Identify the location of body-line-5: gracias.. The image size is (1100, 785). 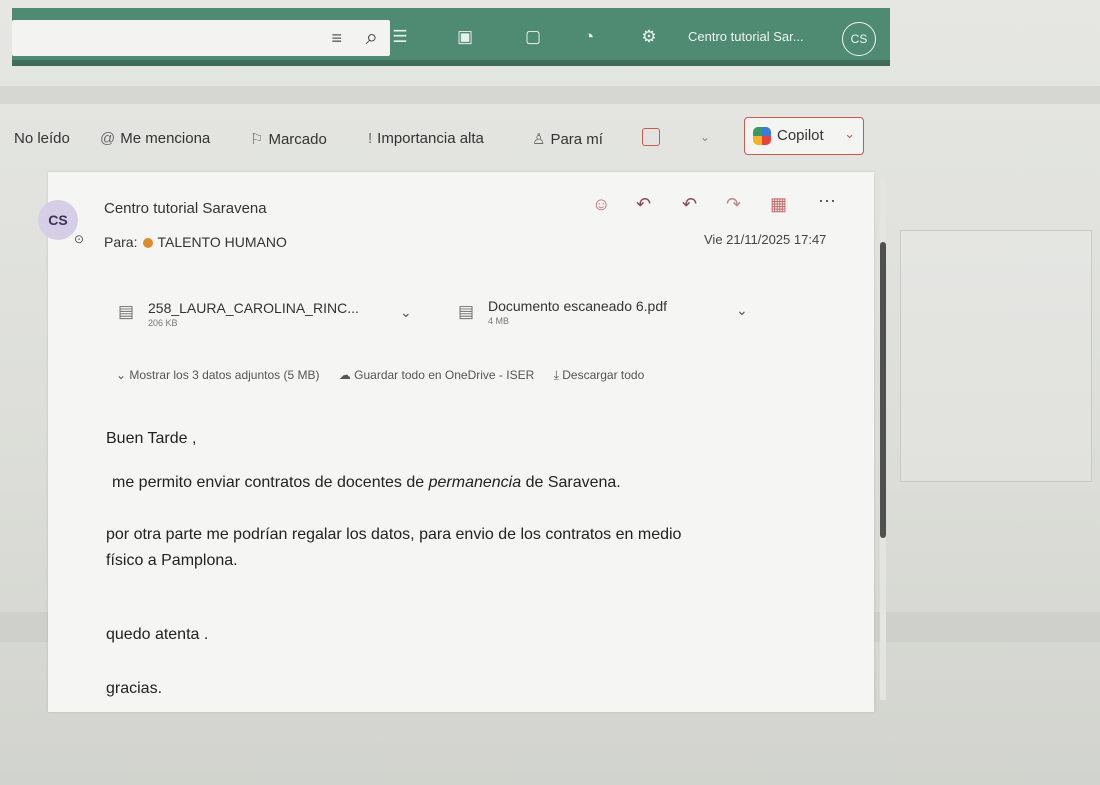
(134, 688).